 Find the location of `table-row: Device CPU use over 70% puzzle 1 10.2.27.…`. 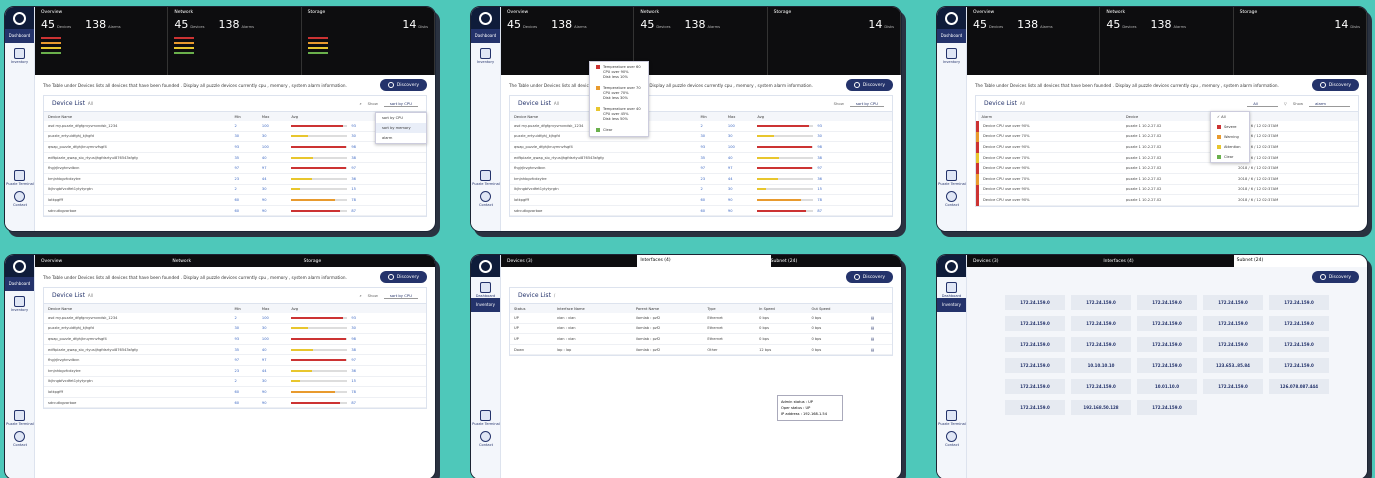

table-row: Device CPU use over 70% puzzle 1 10.2.27.… is located at coordinates (1166, 158).